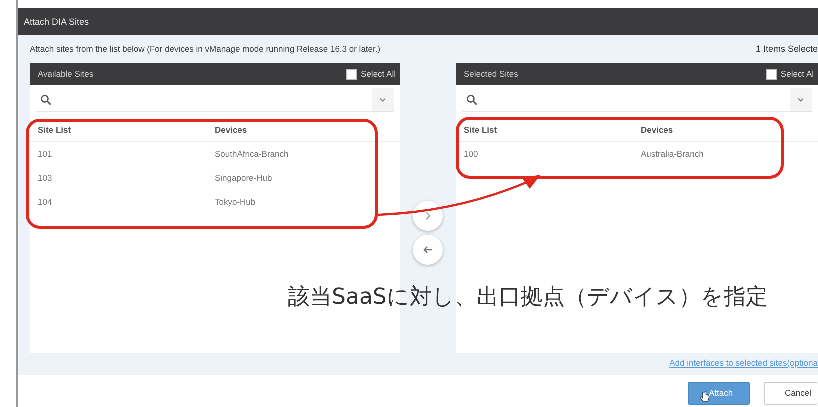  What do you see at coordinates (428, 216) in the screenshot?
I see `move-button` at bounding box center [428, 216].